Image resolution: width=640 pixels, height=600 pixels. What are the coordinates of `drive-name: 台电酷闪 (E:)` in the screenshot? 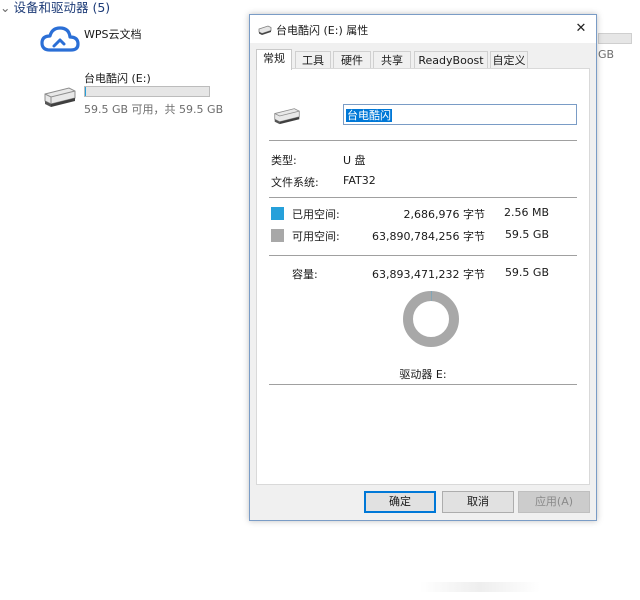 It's located at (117, 78).